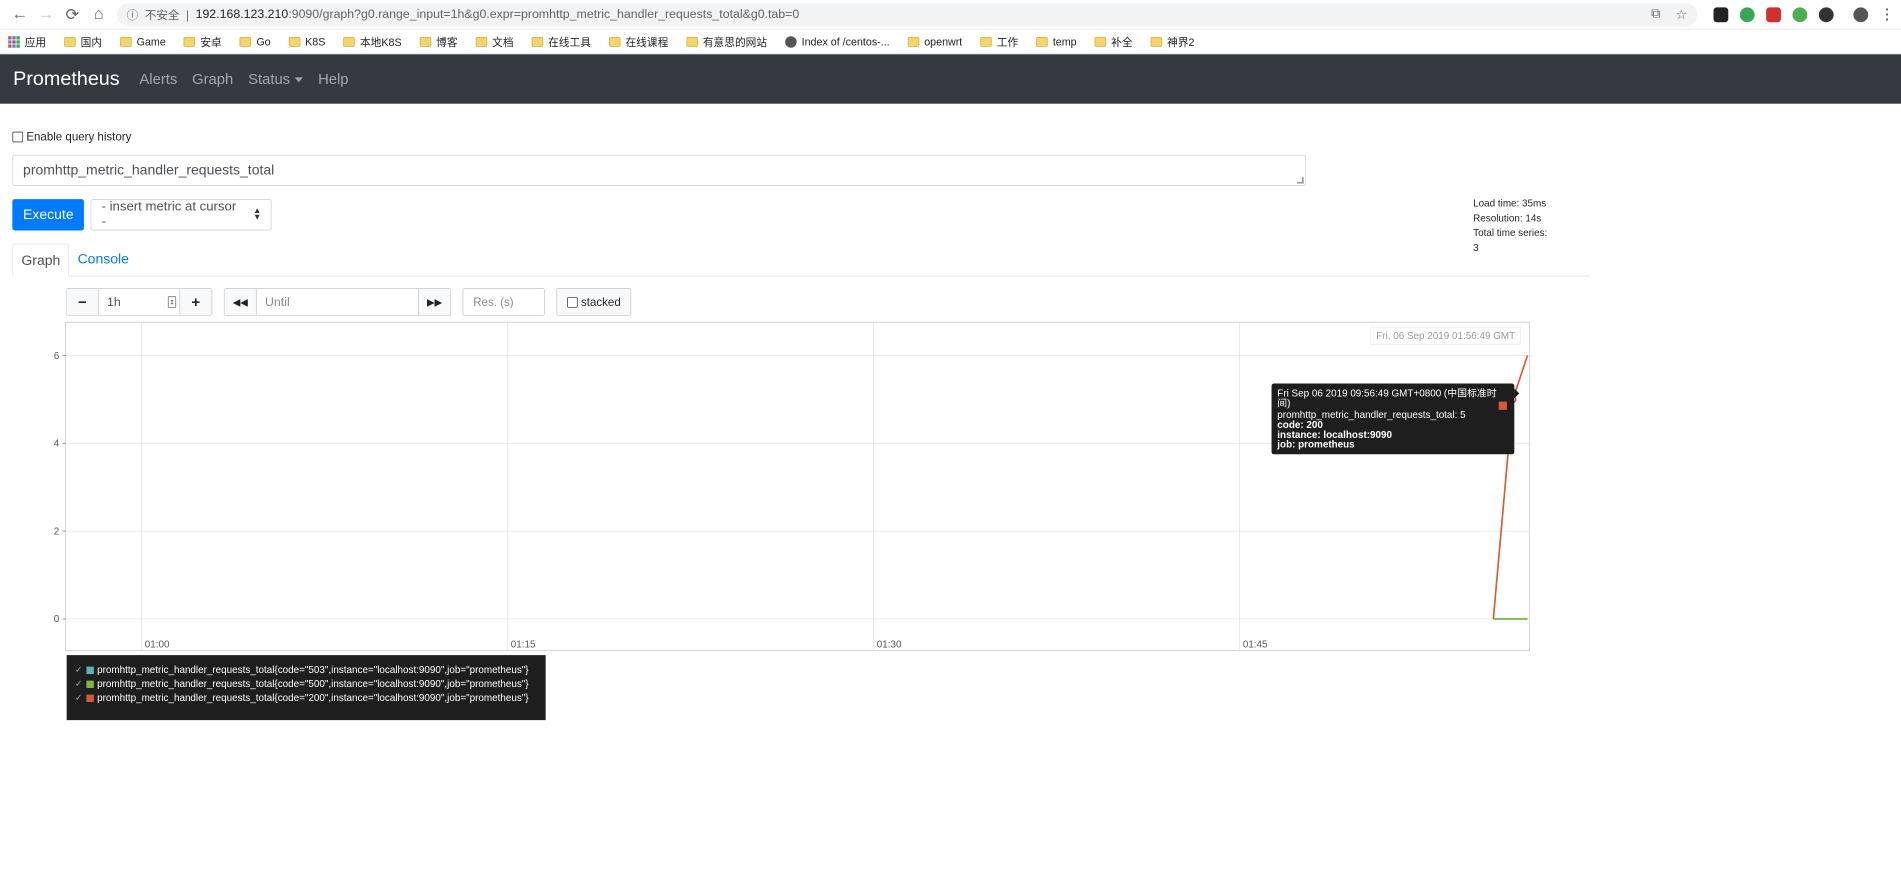 The image size is (1901, 876). What do you see at coordinates (1510, 203) in the screenshot?
I see `load-time: Load time: 35ms` at bounding box center [1510, 203].